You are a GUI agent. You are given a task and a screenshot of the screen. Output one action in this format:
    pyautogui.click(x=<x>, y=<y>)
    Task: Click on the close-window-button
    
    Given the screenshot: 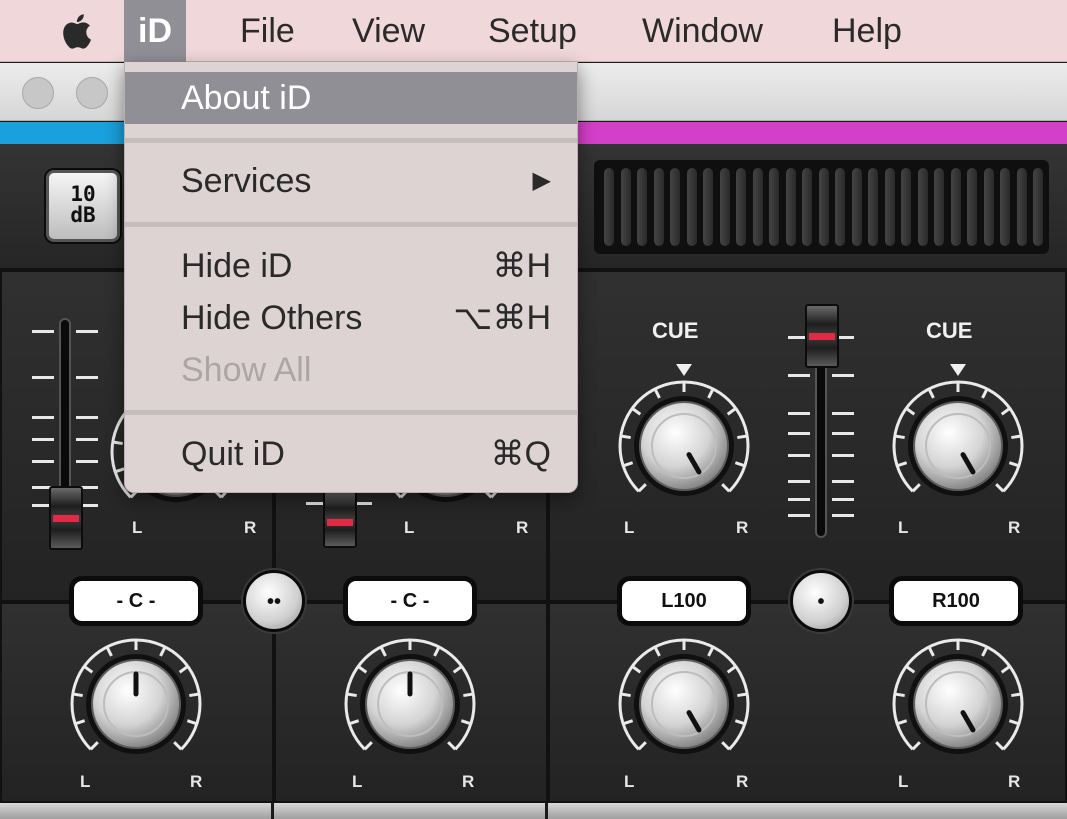 What is the action you would take?
    pyautogui.click(x=38, y=93)
    